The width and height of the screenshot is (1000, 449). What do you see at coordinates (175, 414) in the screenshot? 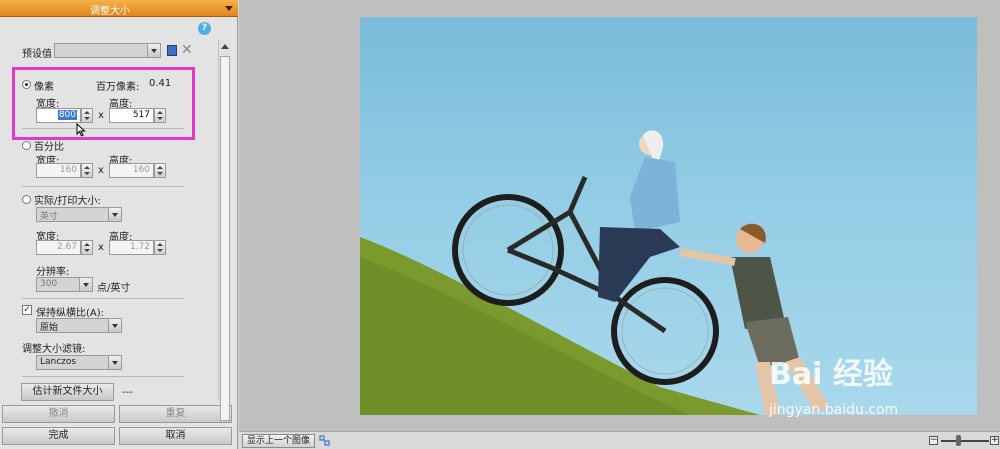
I see `redo-button: 重复` at bounding box center [175, 414].